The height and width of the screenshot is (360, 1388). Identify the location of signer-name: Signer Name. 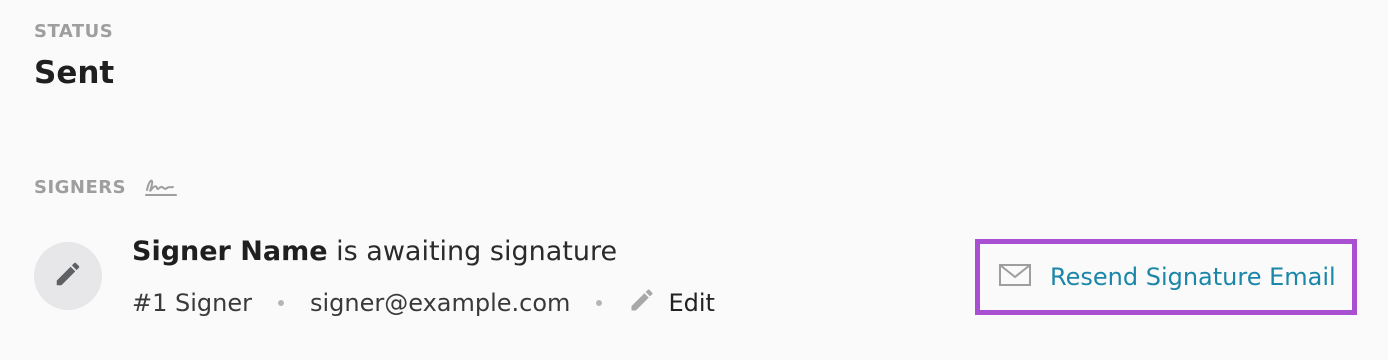
(230, 251).